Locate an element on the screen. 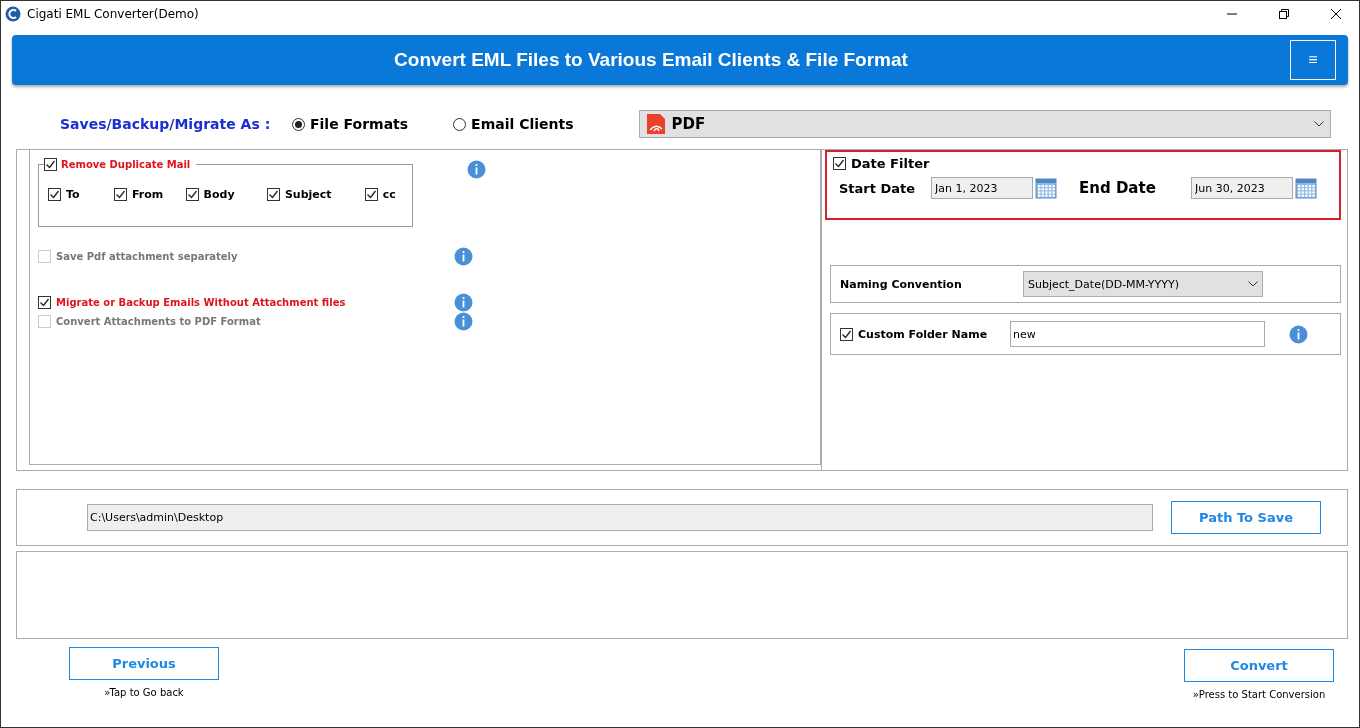  option-label: Save Pdf attachment separately is located at coordinates (147, 256).